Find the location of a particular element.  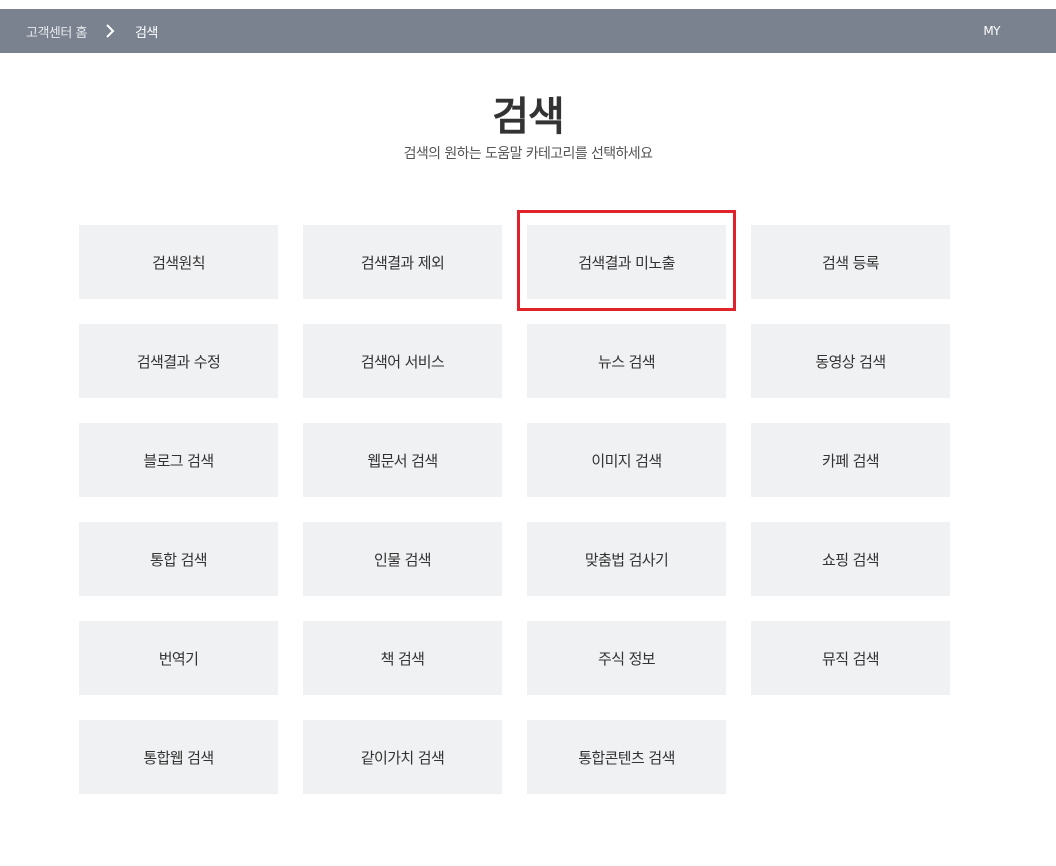

category-item: 번역기 is located at coordinates (178, 658).